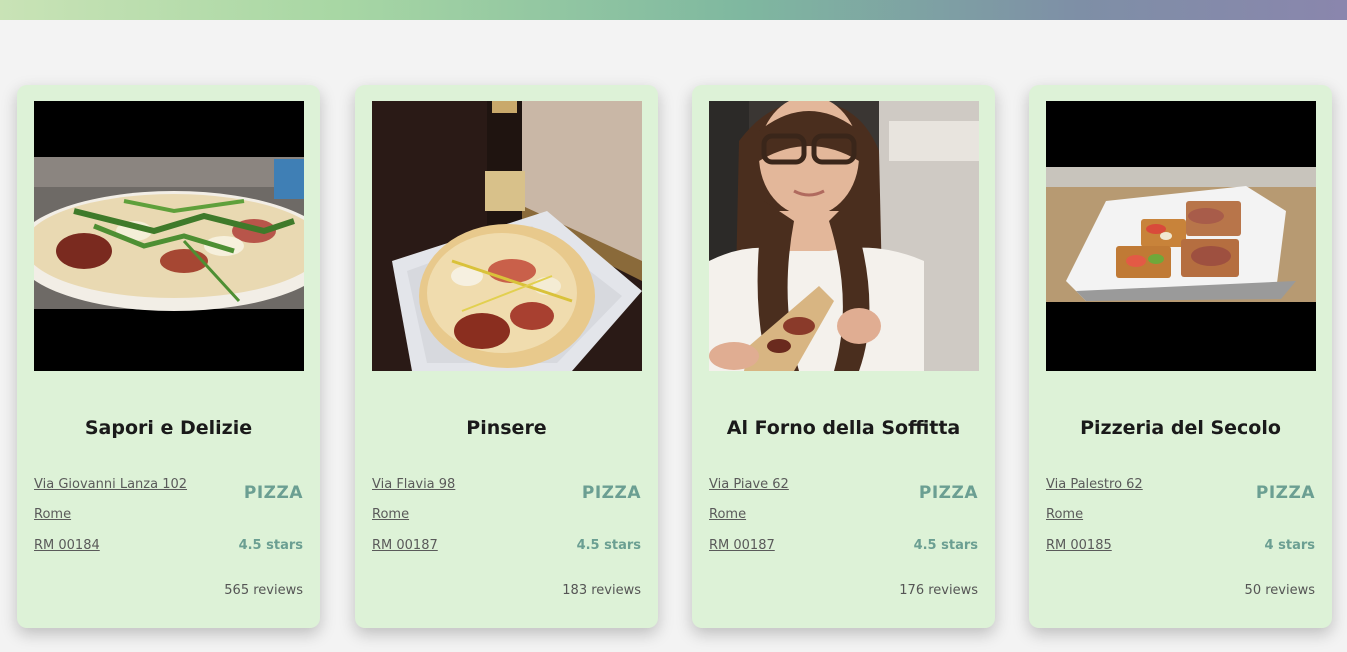 The image size is (1347, 652). Describe the element at coordinates (110, 484) in the screenshot. I see `address-street-link: Via Giovanni Lanza 102` at that location.